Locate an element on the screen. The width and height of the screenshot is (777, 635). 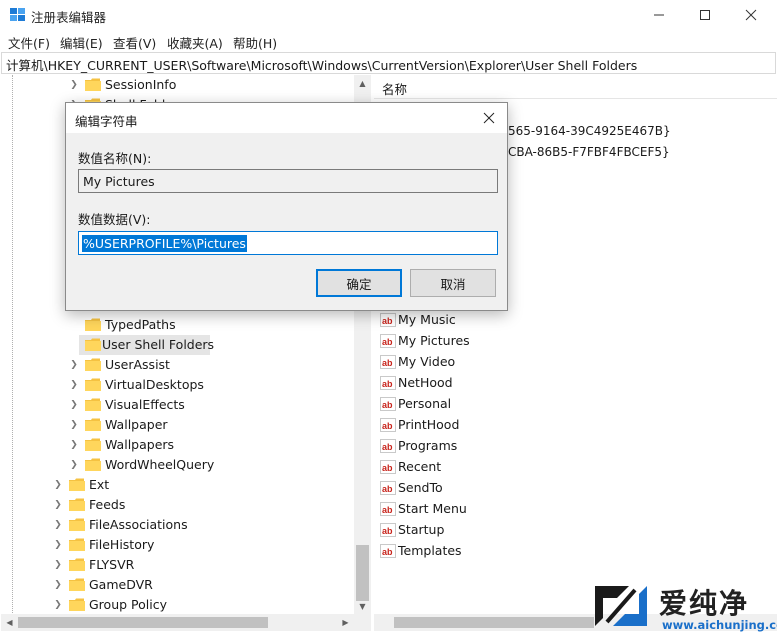
scroll-down-arrow-icon: ▼ is located at coordinates (362, 606).